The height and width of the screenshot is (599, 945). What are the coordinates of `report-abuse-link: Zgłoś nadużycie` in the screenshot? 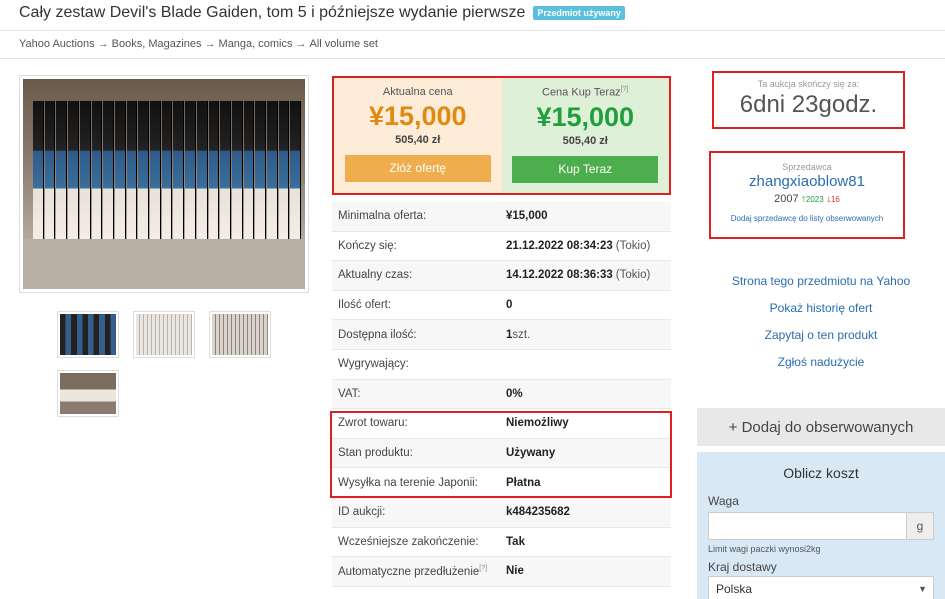 It's located at (821, 362).